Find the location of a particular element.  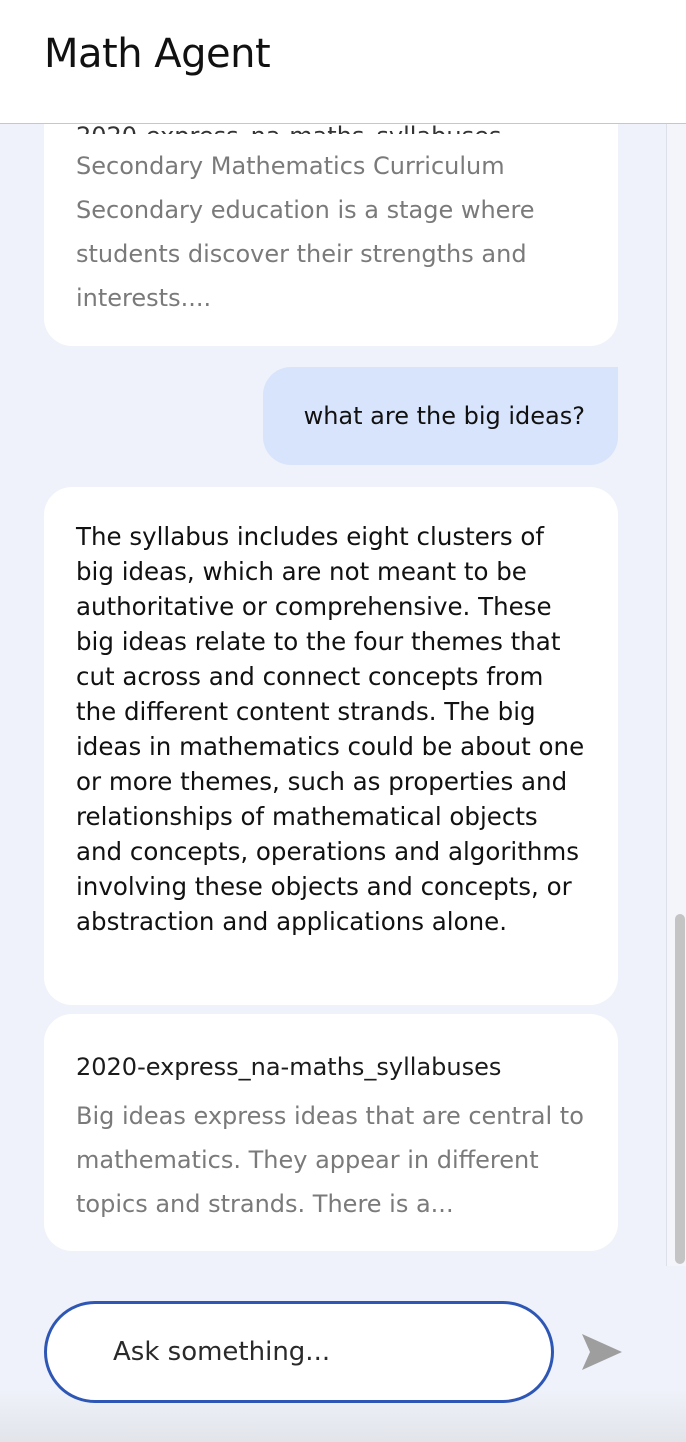

scrollbar-thumb is located at coordinates (680, 1089).